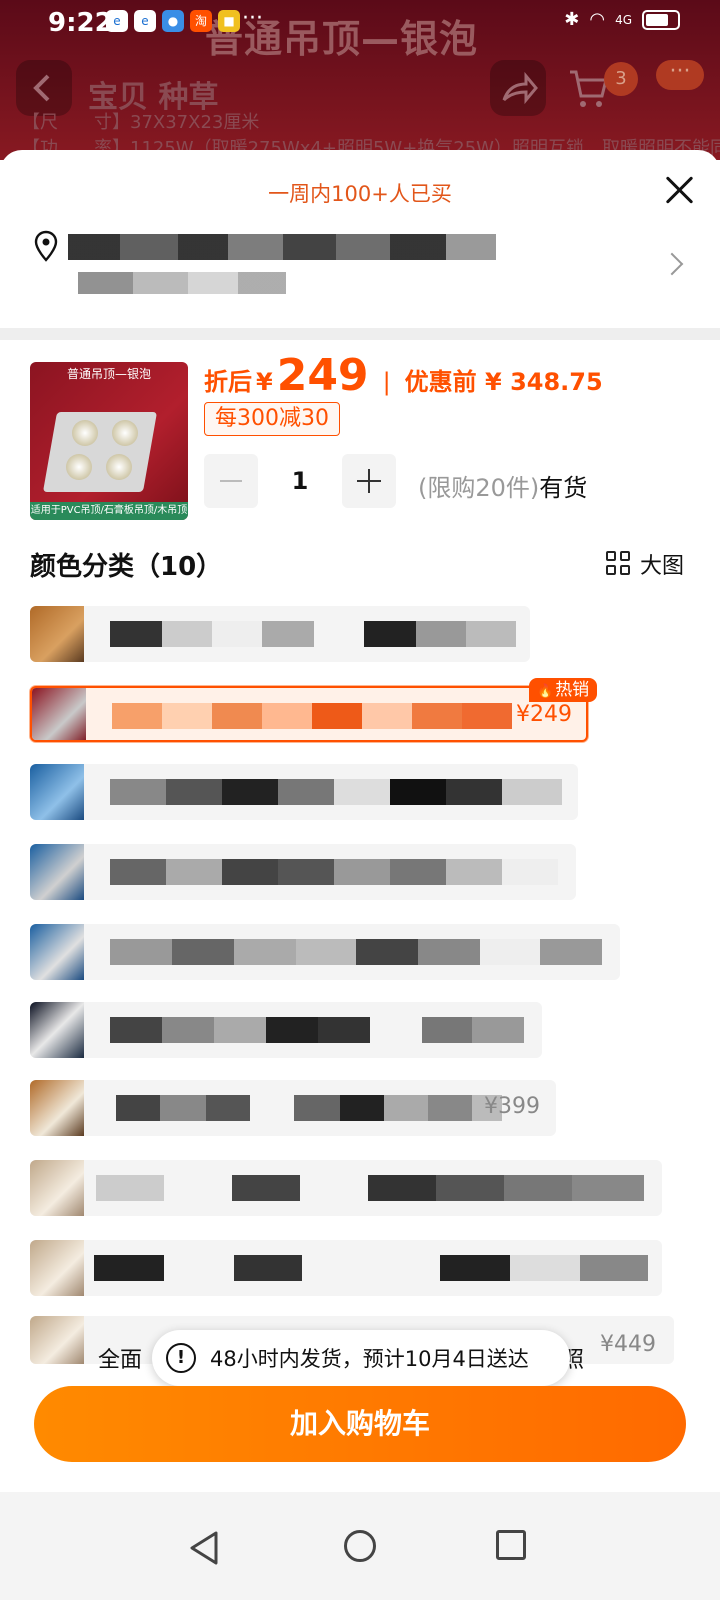 The width and height of the screenshot is (720, 1600). I want to click on nav-back-icon, so click(205, 1548).